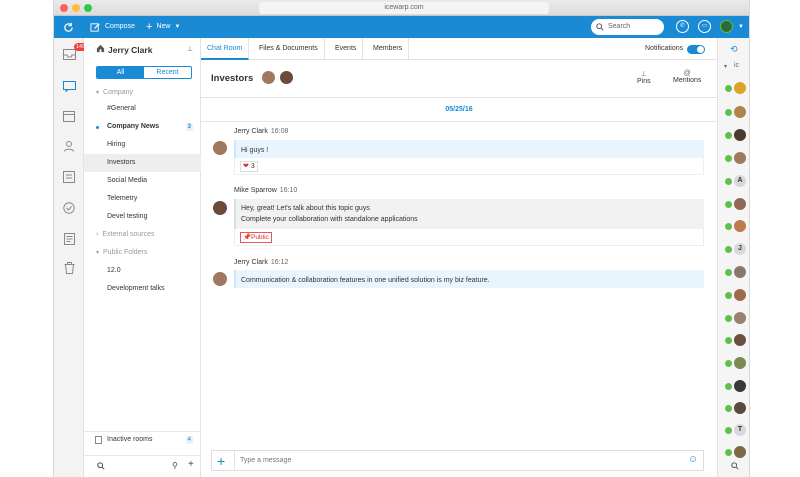  Describe the element at coordinates (460, 460) in the screenshot. I see `message-input` at that location.